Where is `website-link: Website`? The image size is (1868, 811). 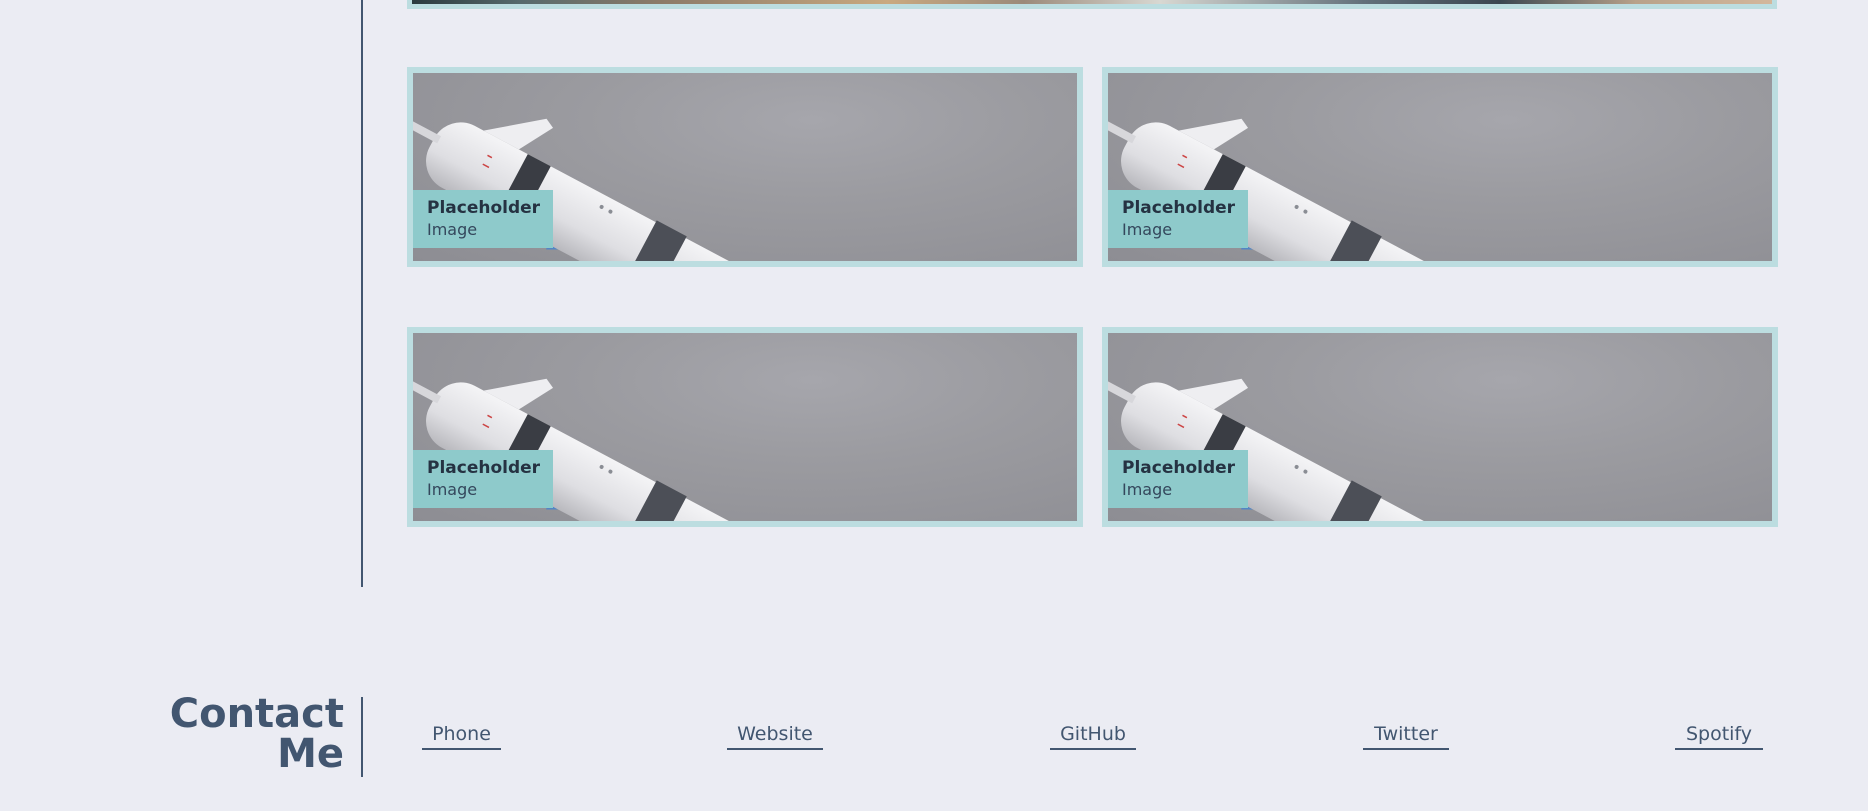
website-link: Website is located at coordinates (775, 736).